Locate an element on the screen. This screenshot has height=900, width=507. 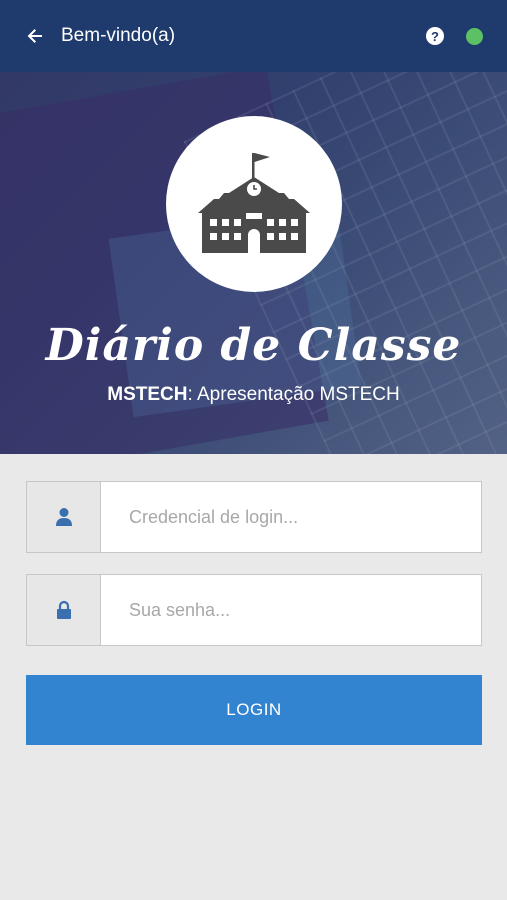
arrow-left-icon is located at coordinates (34, 36).